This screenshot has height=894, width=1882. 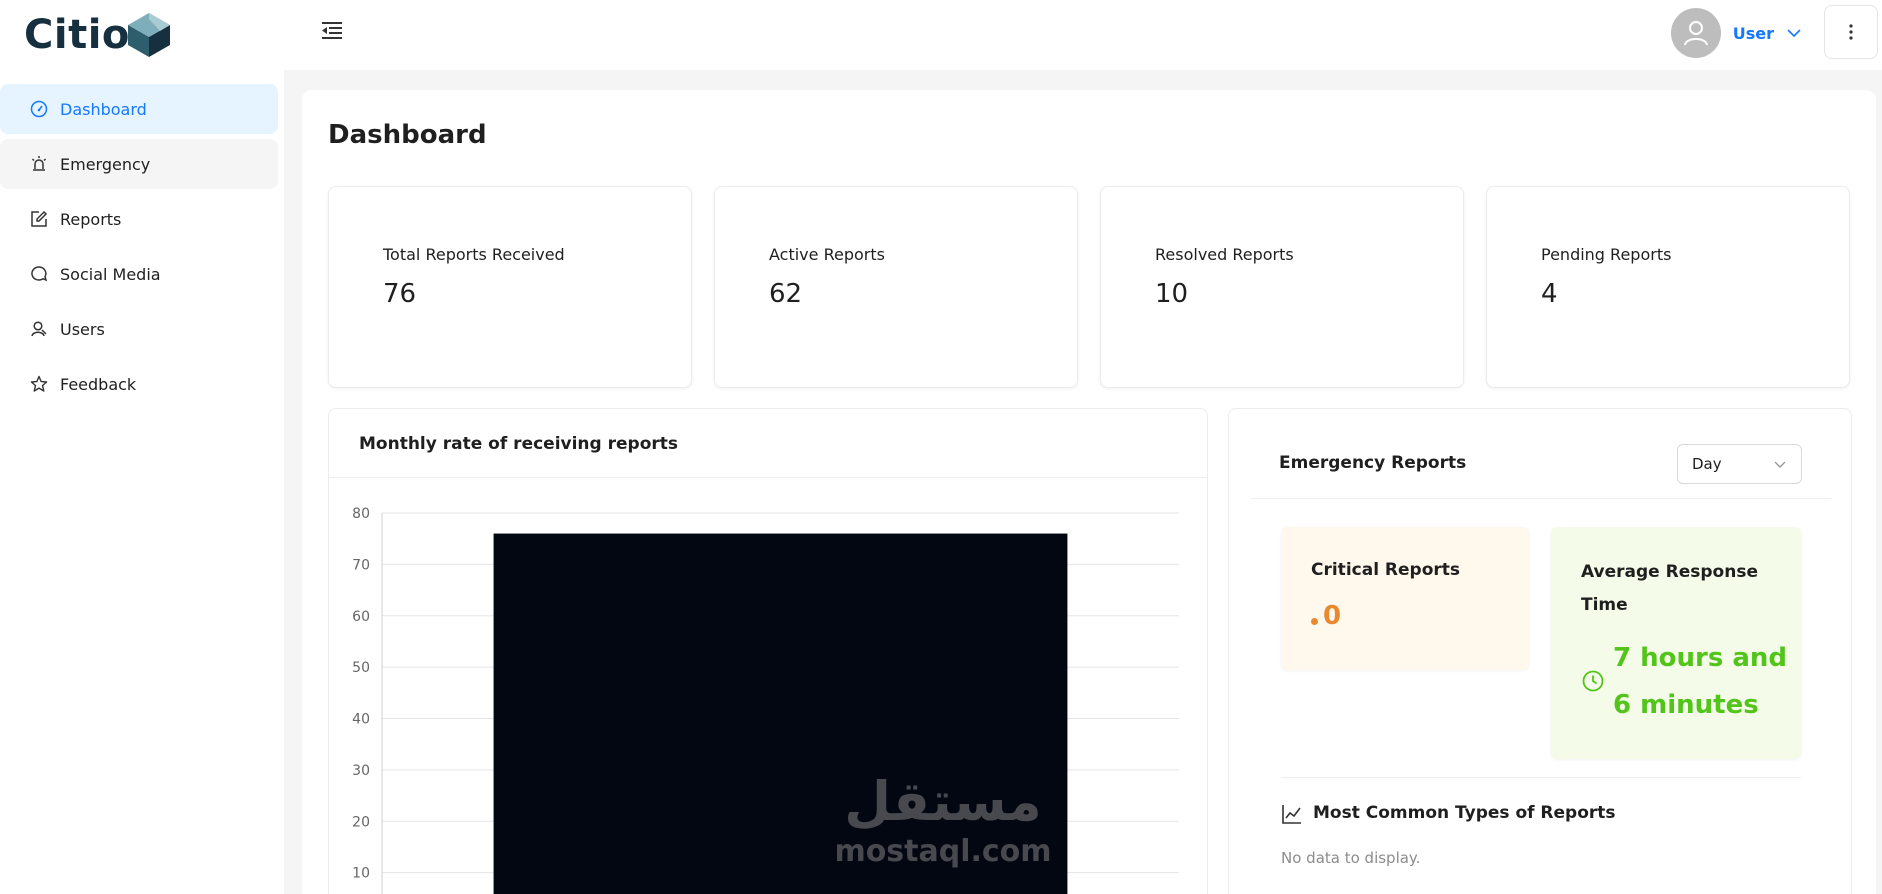 What do you see at coordinates (1739, 464) in the screenshot?
I see `period-select: Day` at bounding box center [1739, 464].